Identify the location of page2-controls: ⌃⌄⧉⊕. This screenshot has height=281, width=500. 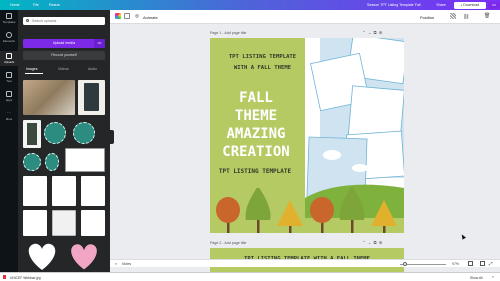
(373, 243).